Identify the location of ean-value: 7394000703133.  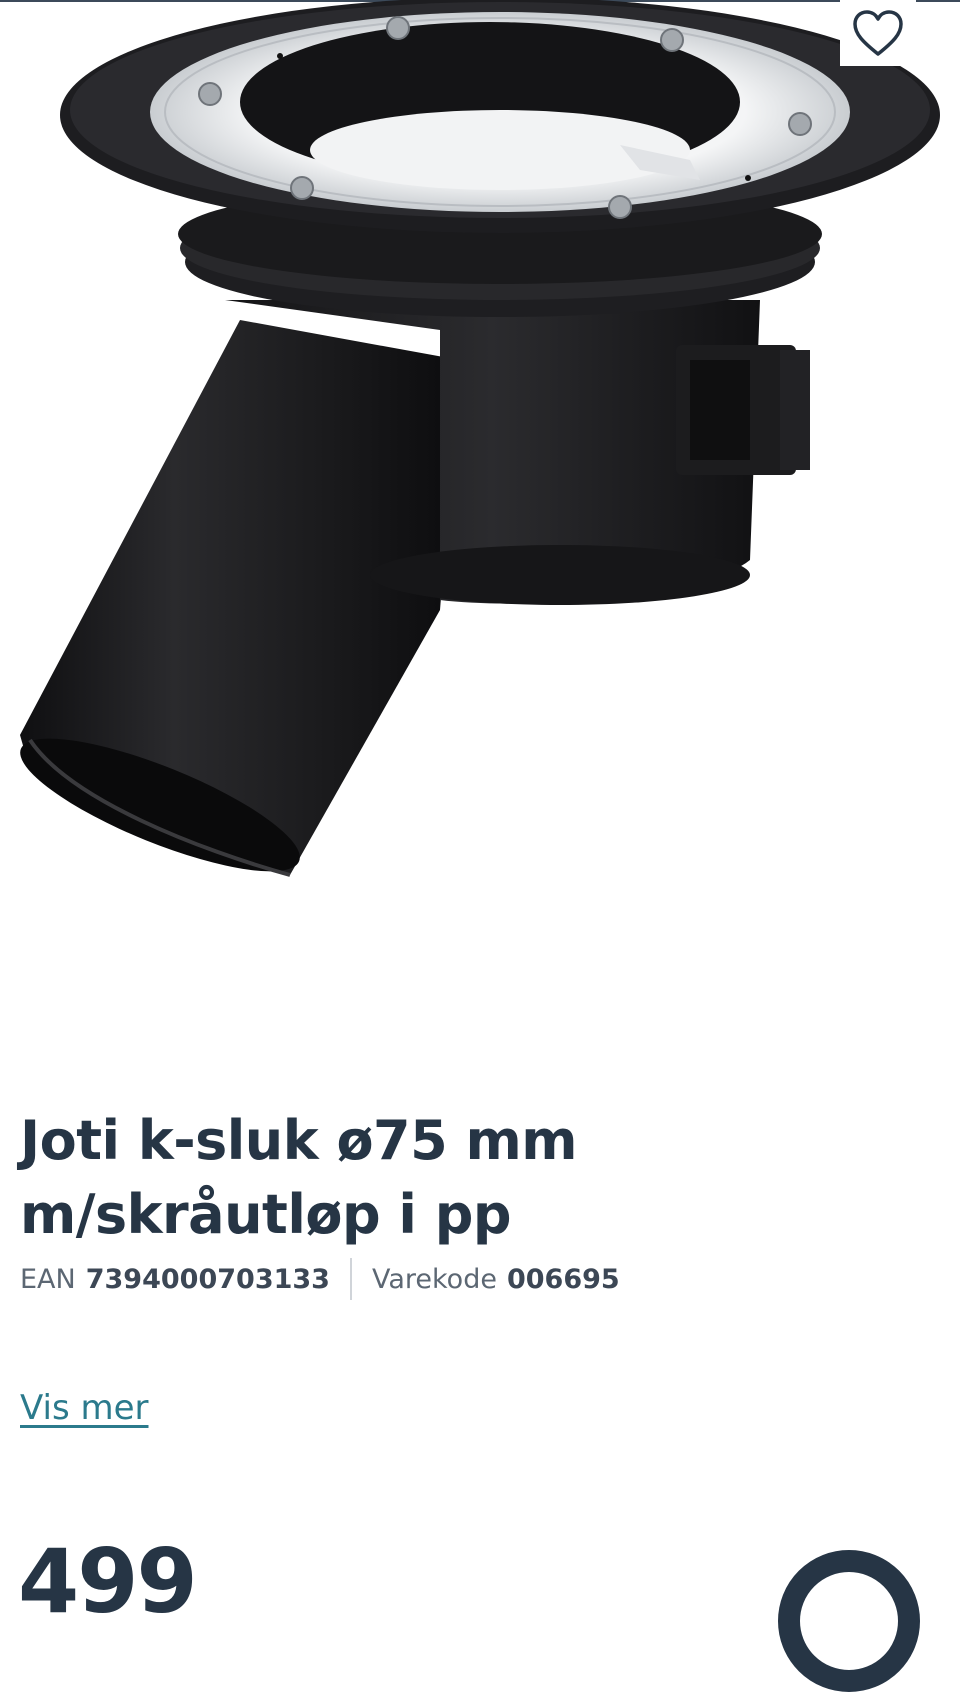
(207, 1279).